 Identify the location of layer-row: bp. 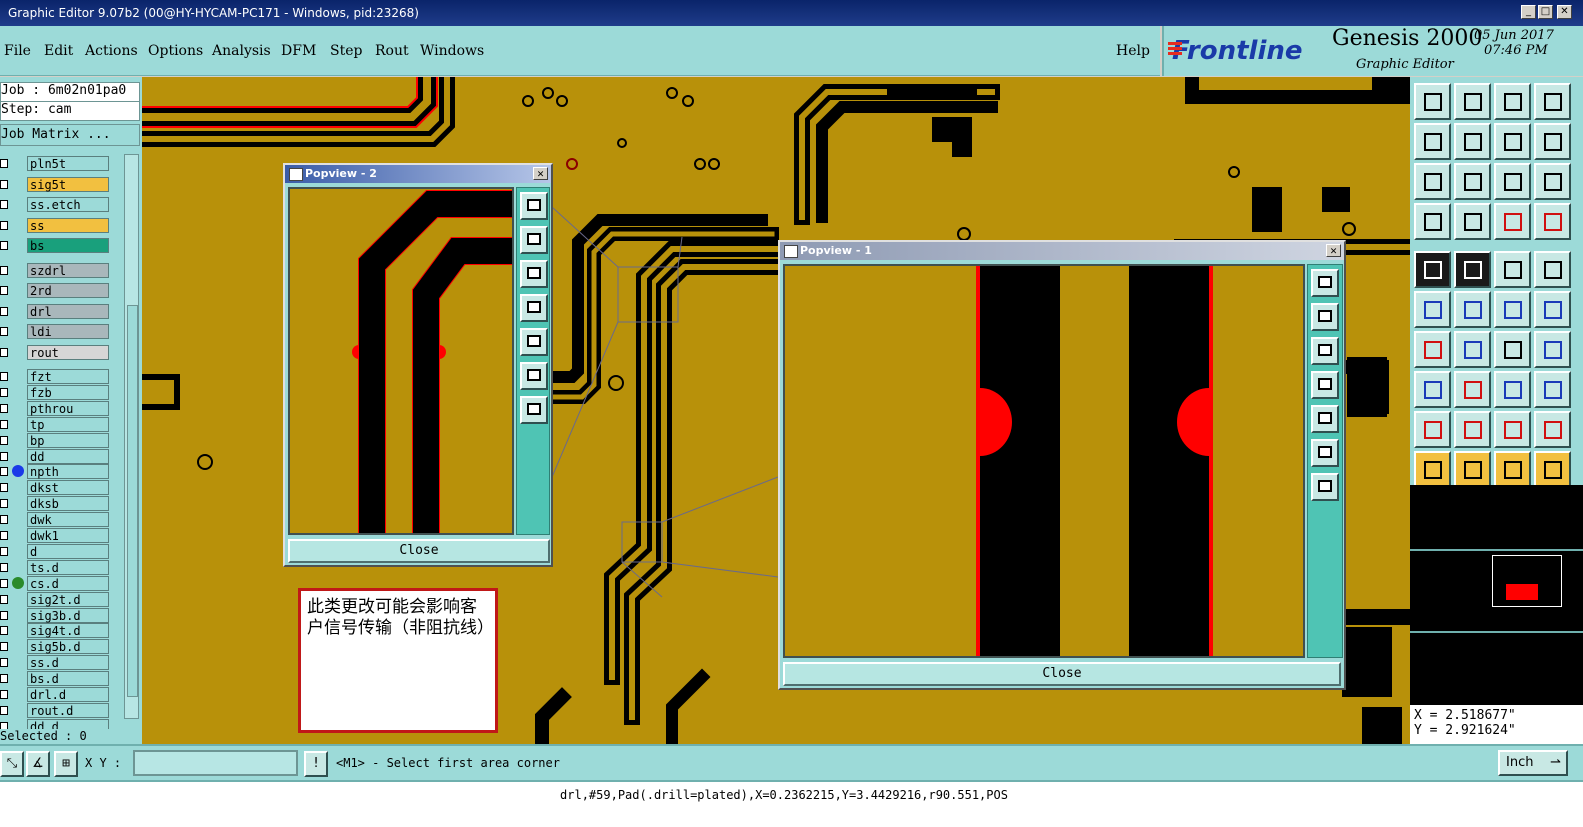
(63, 440).